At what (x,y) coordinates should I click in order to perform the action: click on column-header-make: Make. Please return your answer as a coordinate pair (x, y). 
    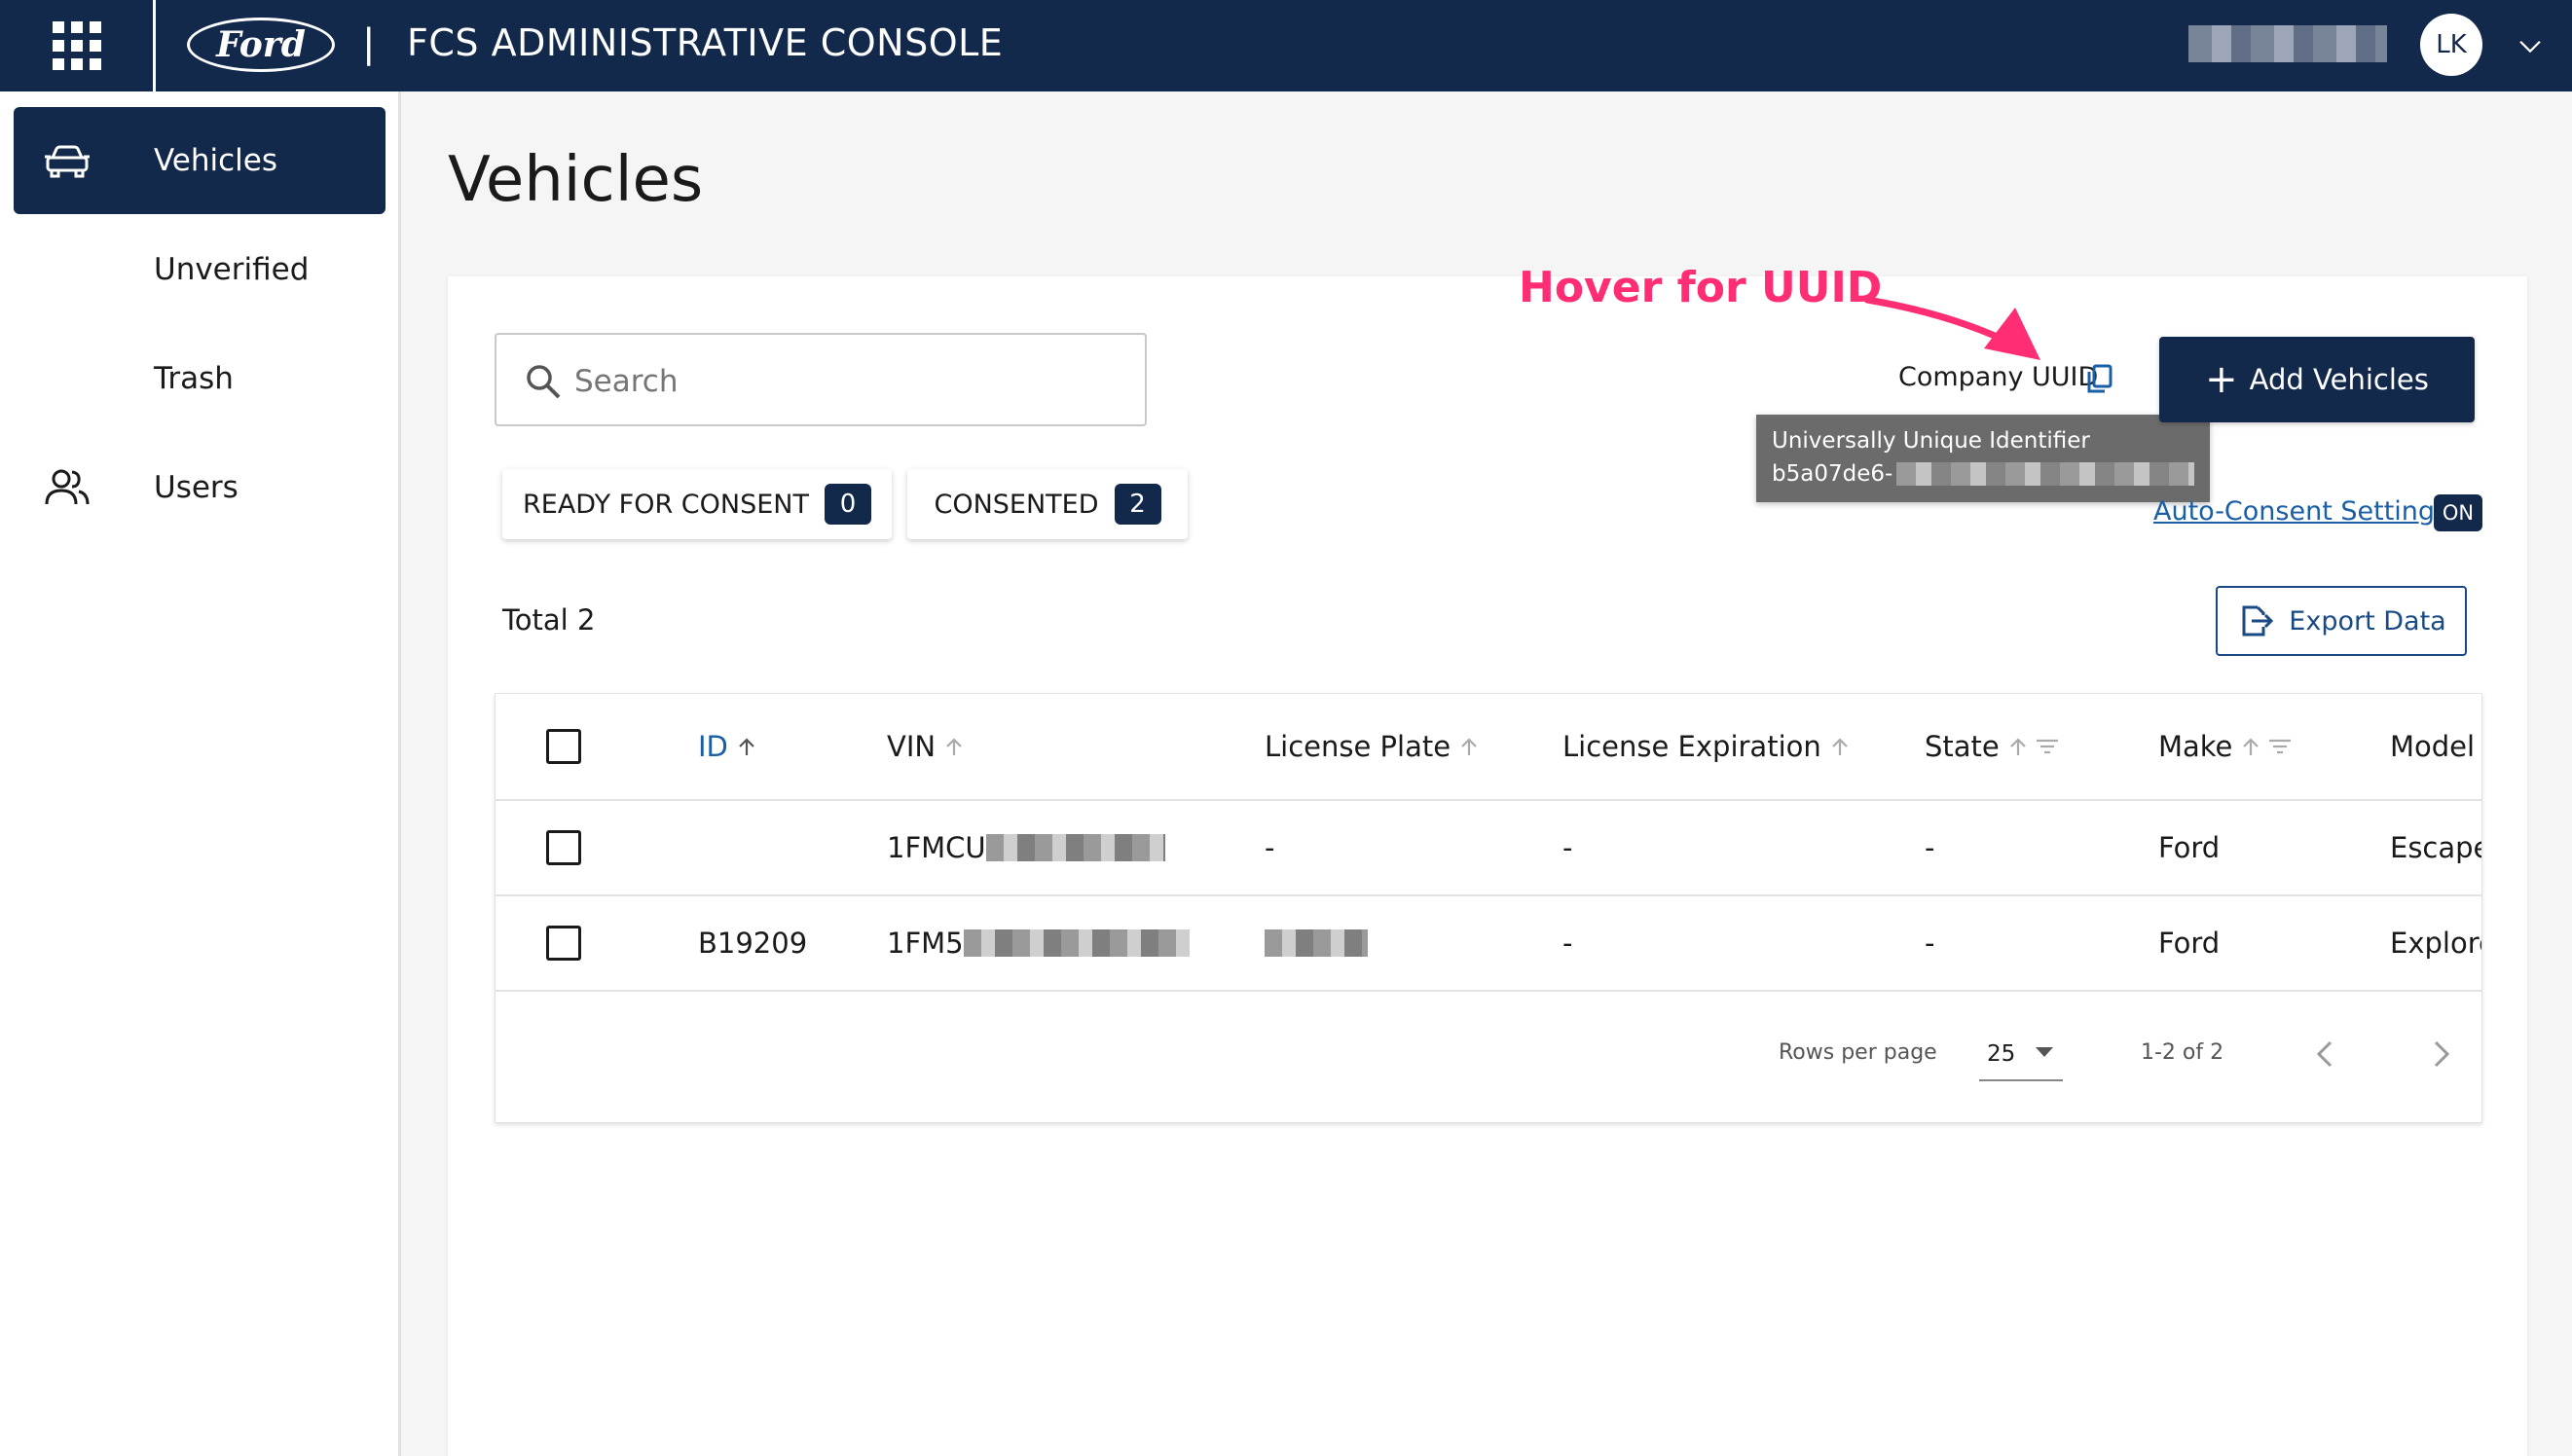
    Looking at the image, I should click on (2226, 746).